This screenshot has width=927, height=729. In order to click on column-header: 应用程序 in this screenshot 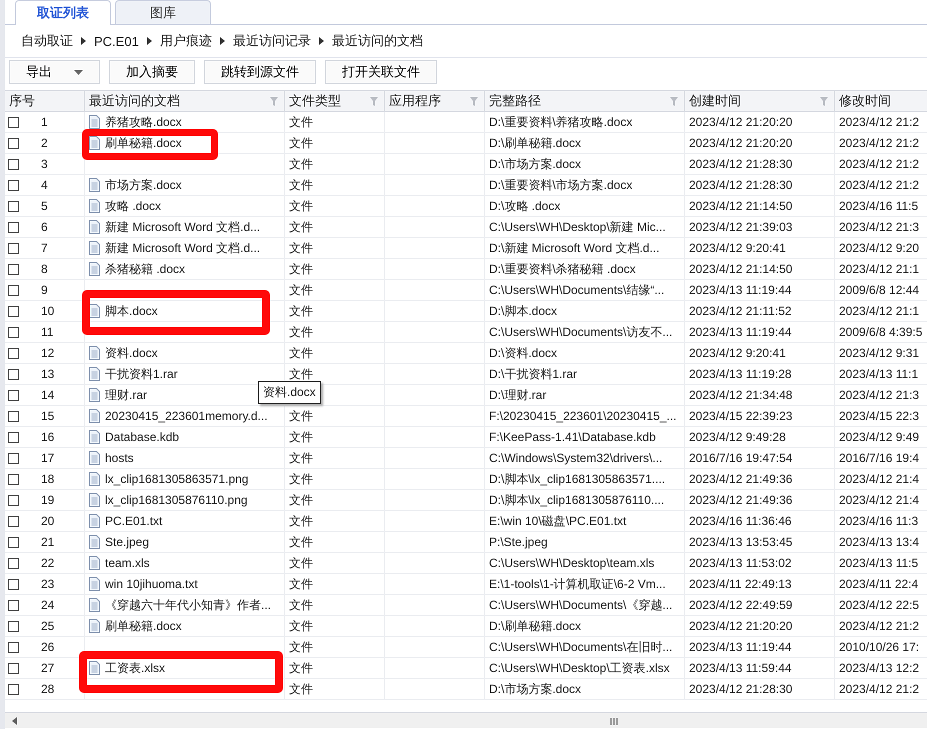, I will do `click(435, 101)`.